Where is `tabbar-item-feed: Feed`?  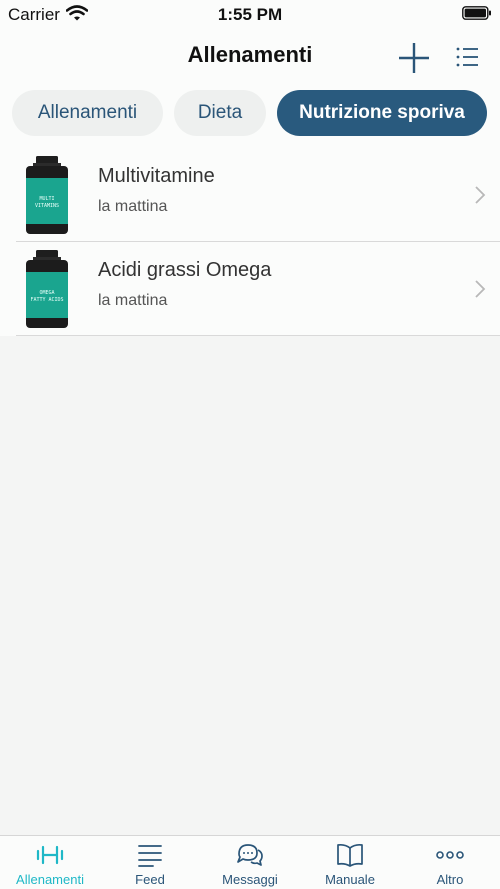
tabbar-item-feed: Feed is located at coordinates (150, 862).